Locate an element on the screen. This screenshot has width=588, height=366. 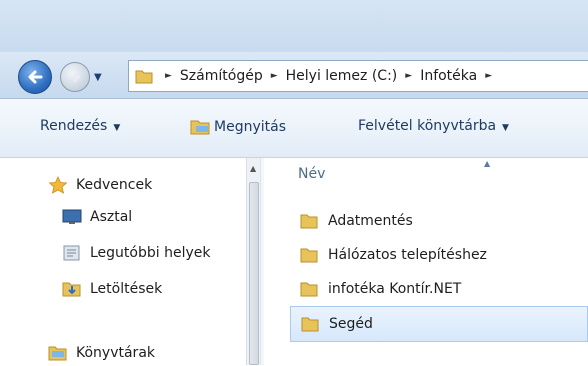
file-name: Segéd is located at coordinates (351, 324).